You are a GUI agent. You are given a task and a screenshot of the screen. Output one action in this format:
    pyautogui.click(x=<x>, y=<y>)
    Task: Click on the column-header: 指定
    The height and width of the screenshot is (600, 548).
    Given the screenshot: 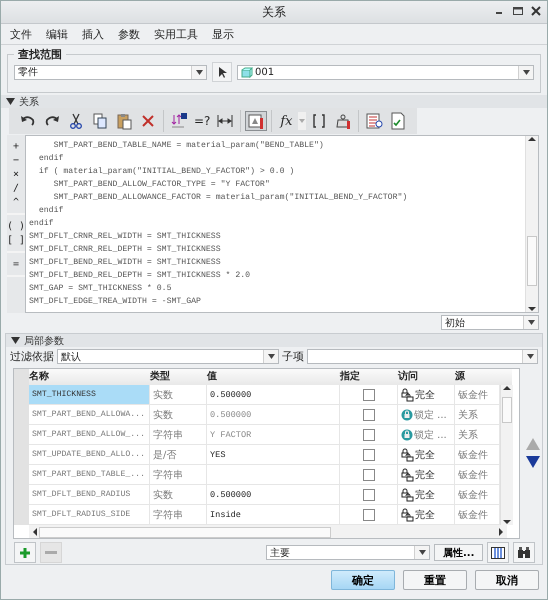 What is the action you would take?
    pyautogui.click(x=369, y=377)
    